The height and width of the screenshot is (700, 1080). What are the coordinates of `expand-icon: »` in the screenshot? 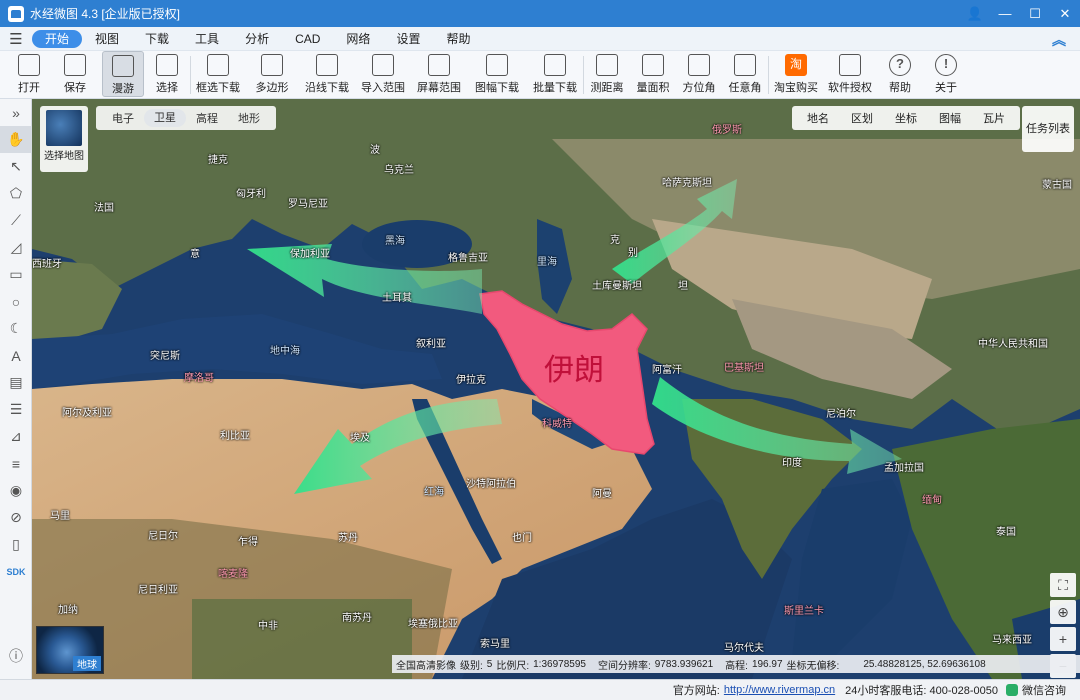 It's located at (16, 112).